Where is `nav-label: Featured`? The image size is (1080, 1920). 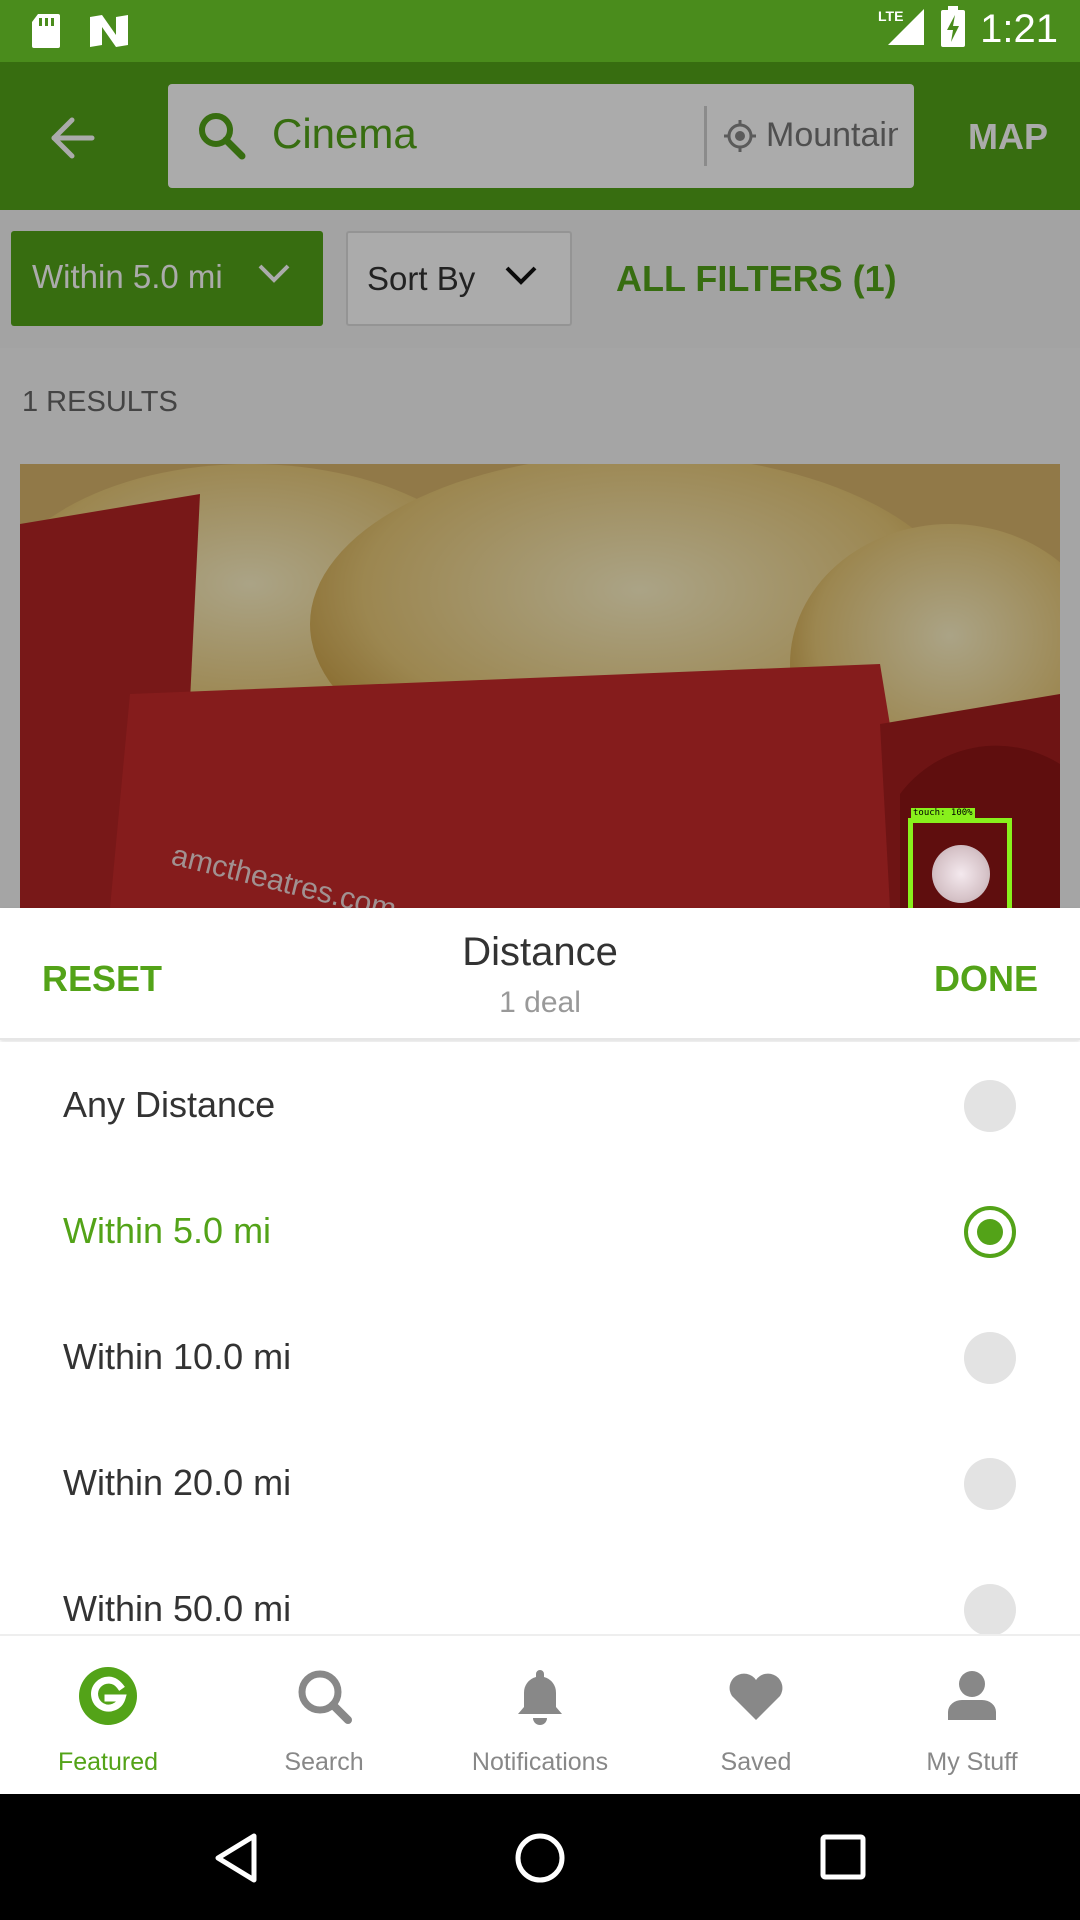 nav-label: Featured is located at coordinates (108, 1762).